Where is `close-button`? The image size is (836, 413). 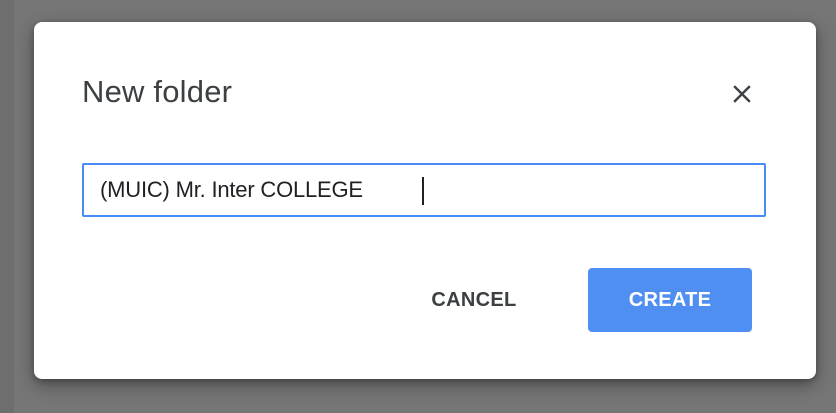 close-button is located at coordinates (742, 94).